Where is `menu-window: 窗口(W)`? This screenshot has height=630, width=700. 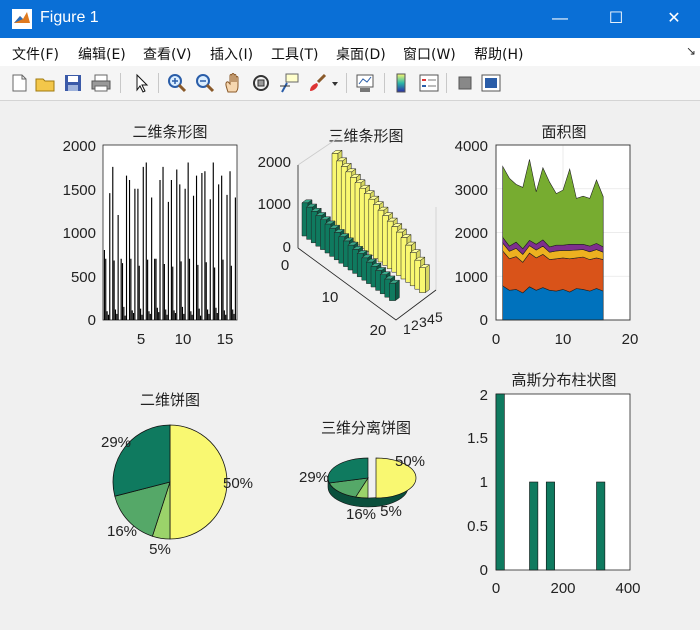
menu-window: 窗口(W) is located at coordinates (429, 54).